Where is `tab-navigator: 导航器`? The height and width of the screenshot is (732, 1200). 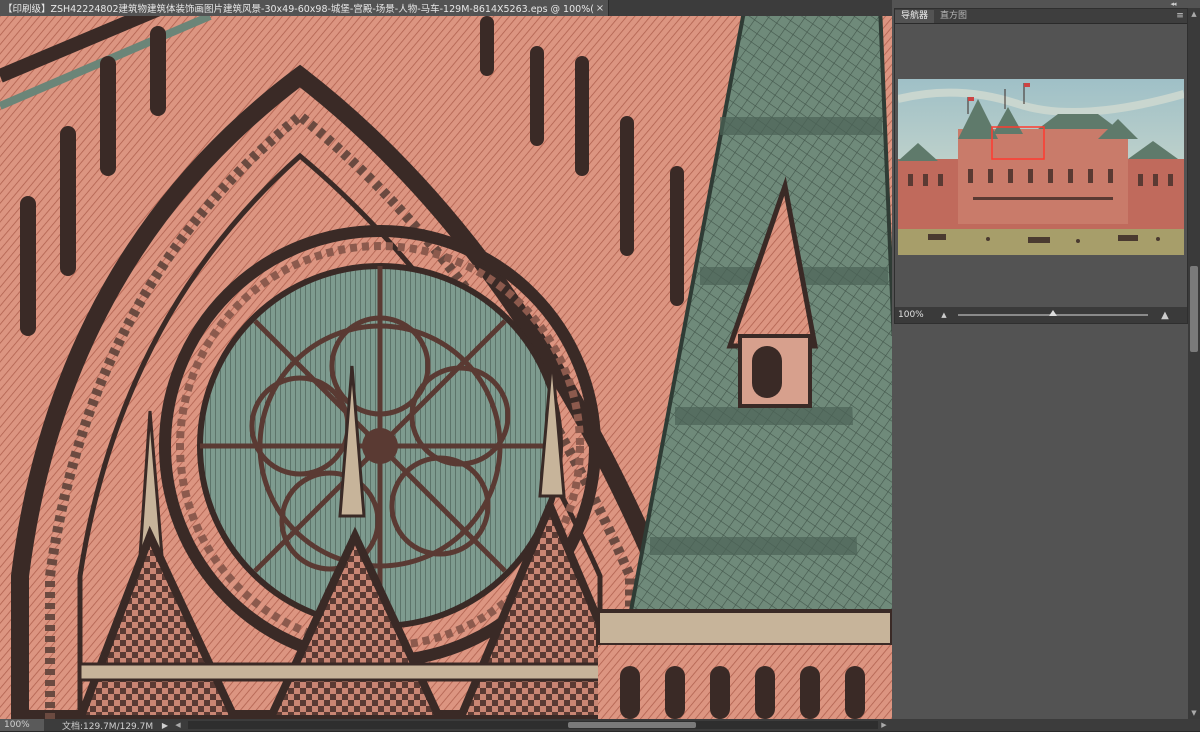 tab-navigator: 导航器 is located at coordinates (915, 16).